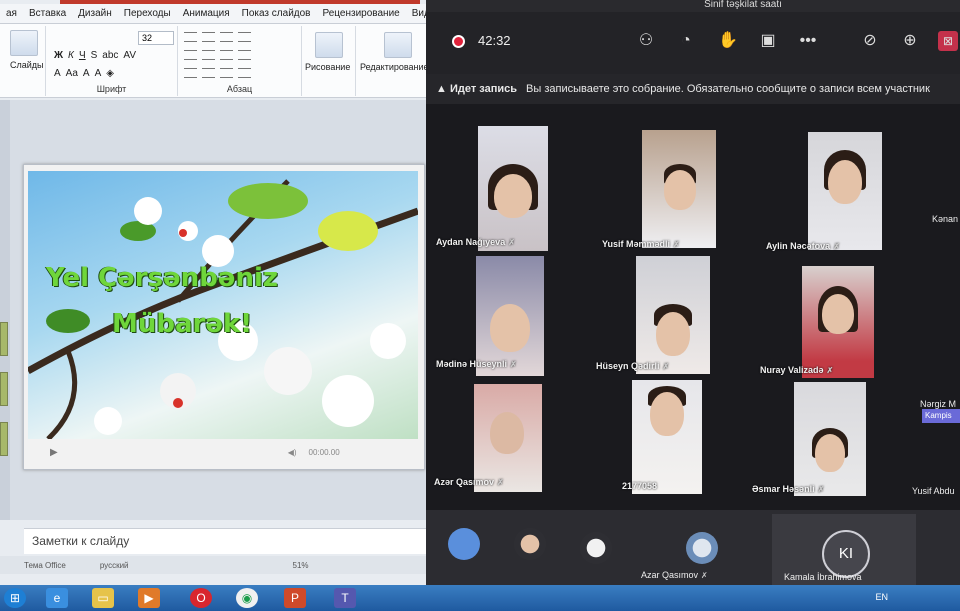  Describe the element at coordinates (58, 55) in the screenshot. I see `bold-icon: Ж` at that location.